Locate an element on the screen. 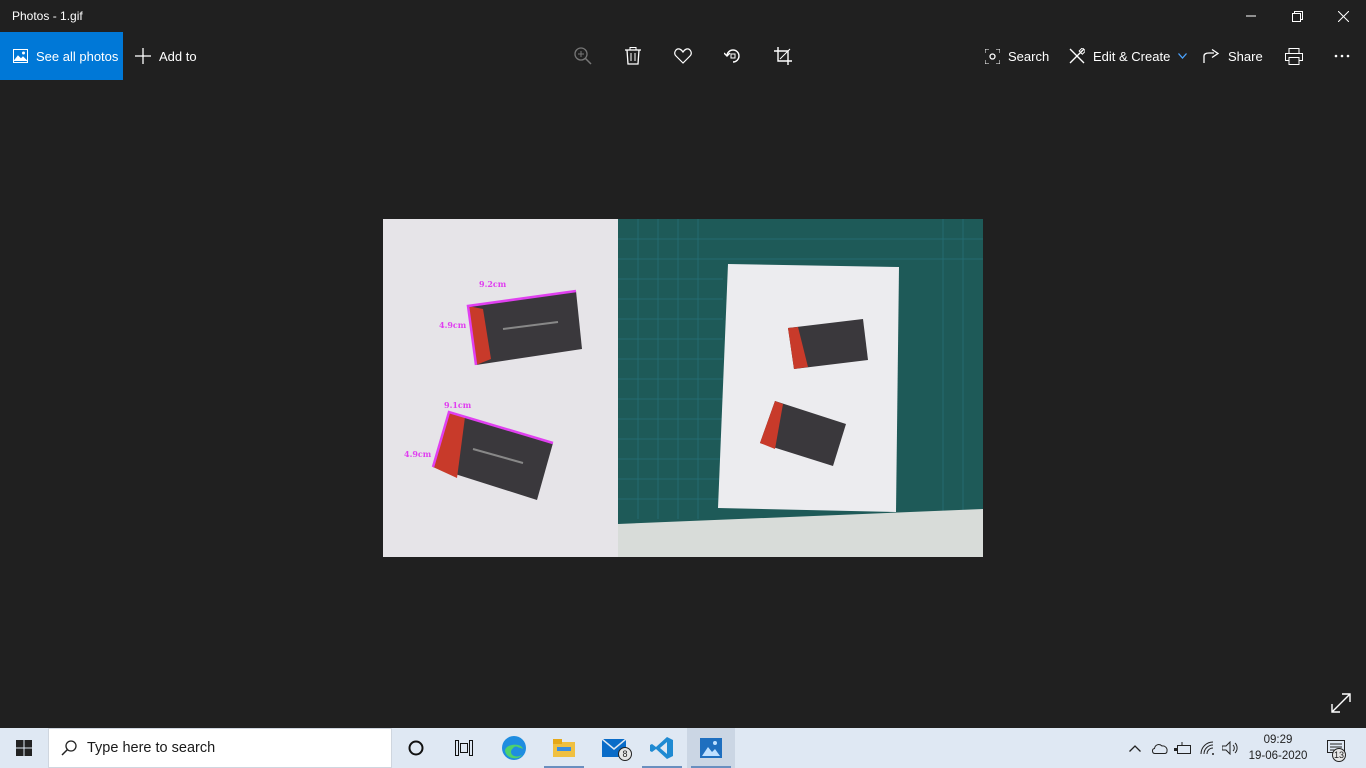 The image size is (1366, 768). taskbar-search-box: Type here to search is located at coordinates (220, 748).